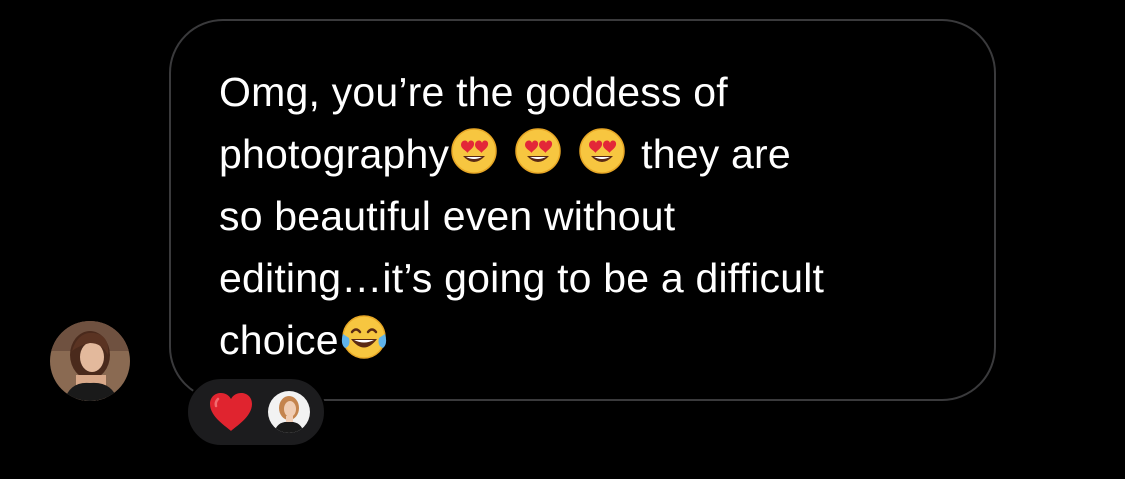  What do you see at coordinates (334, 154) in the screenshot?
I see `message-text-segment: photography` at bounding box center [334, 154].